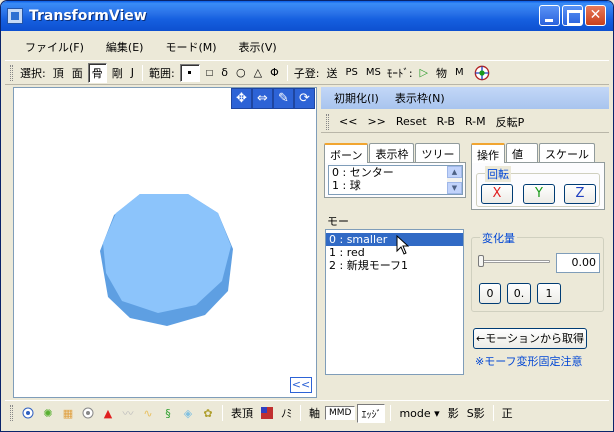  Describe the element at coordinates (314, 413) in the screenshot. I see `axis-button: 軸` at that location.